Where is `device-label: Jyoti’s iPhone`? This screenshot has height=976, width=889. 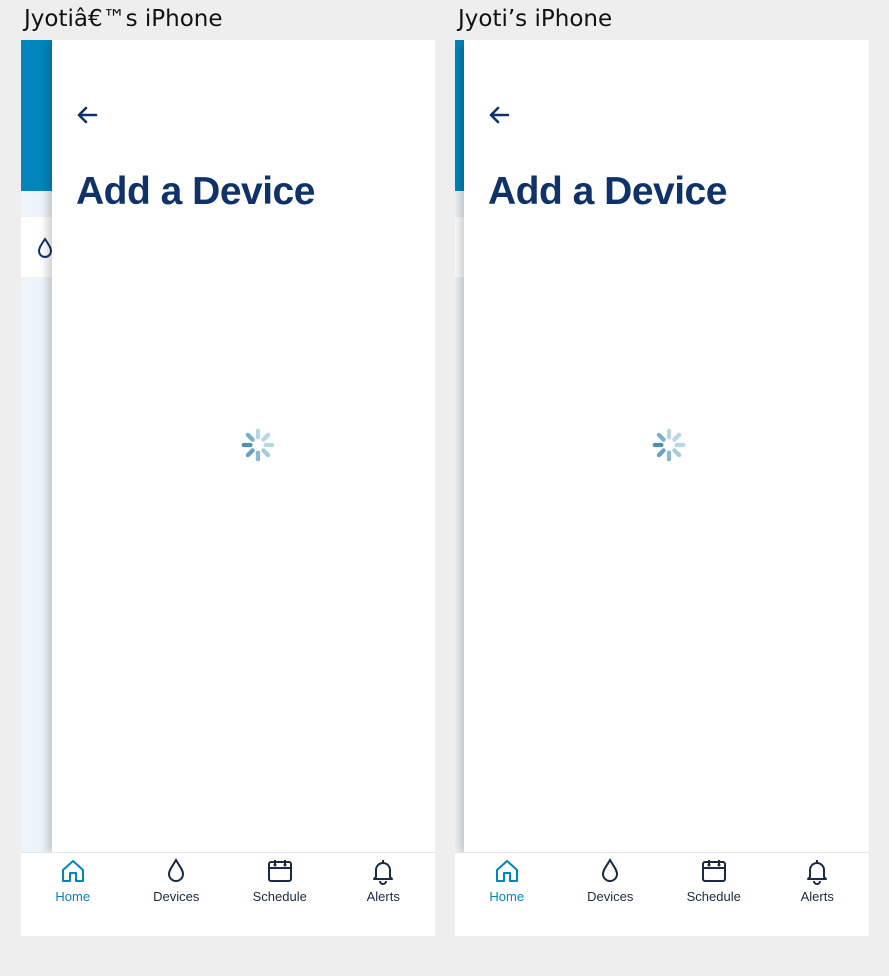 device-label: Jyoti’s iPhone is located at coordinates (535, 19).